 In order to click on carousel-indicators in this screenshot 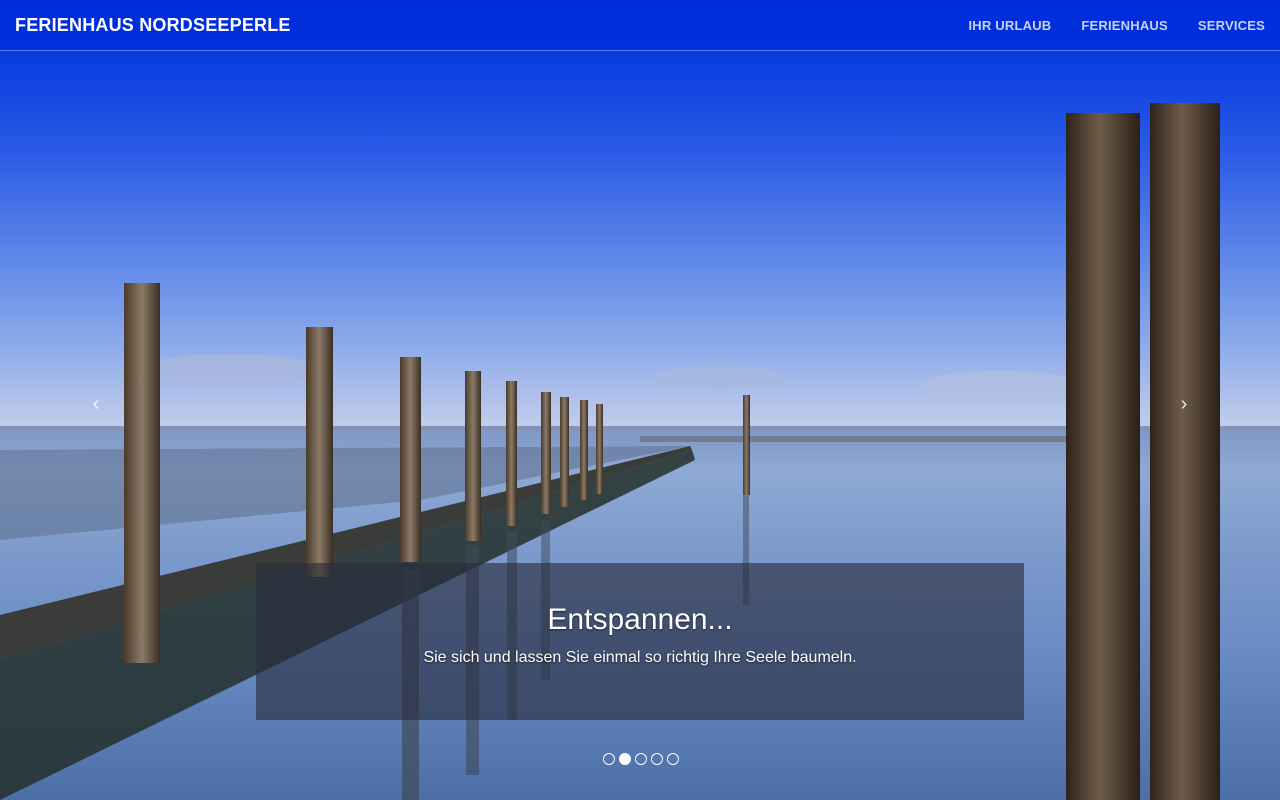, I will do `click(641, 759)`.